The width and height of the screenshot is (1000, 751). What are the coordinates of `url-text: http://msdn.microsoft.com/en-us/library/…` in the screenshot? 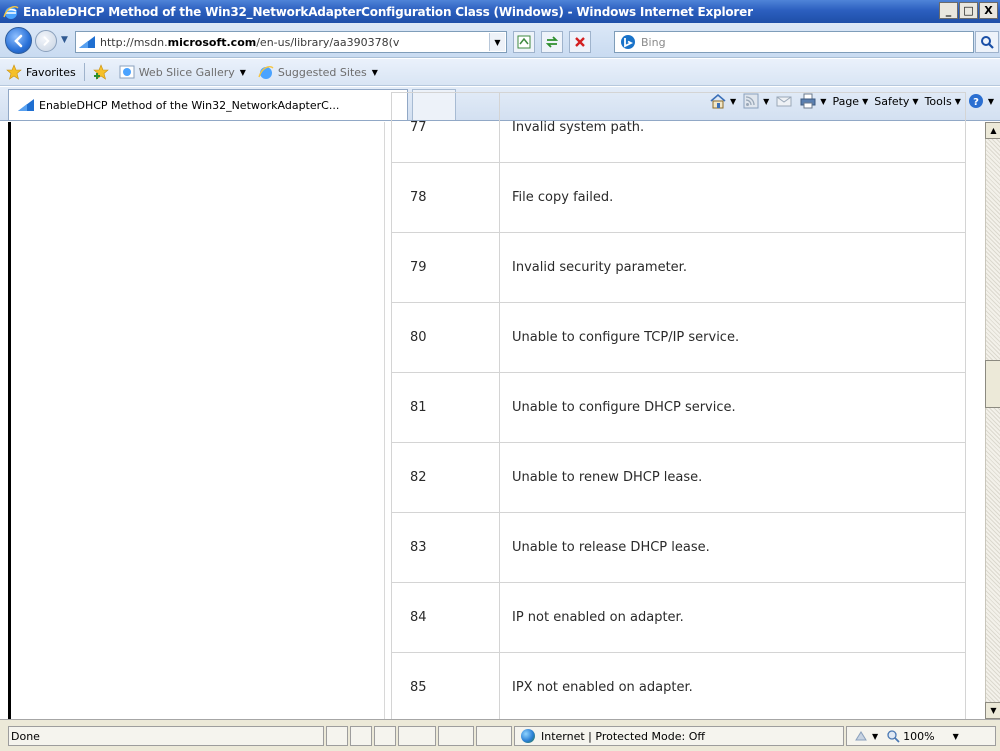 It's located at (294, 42).